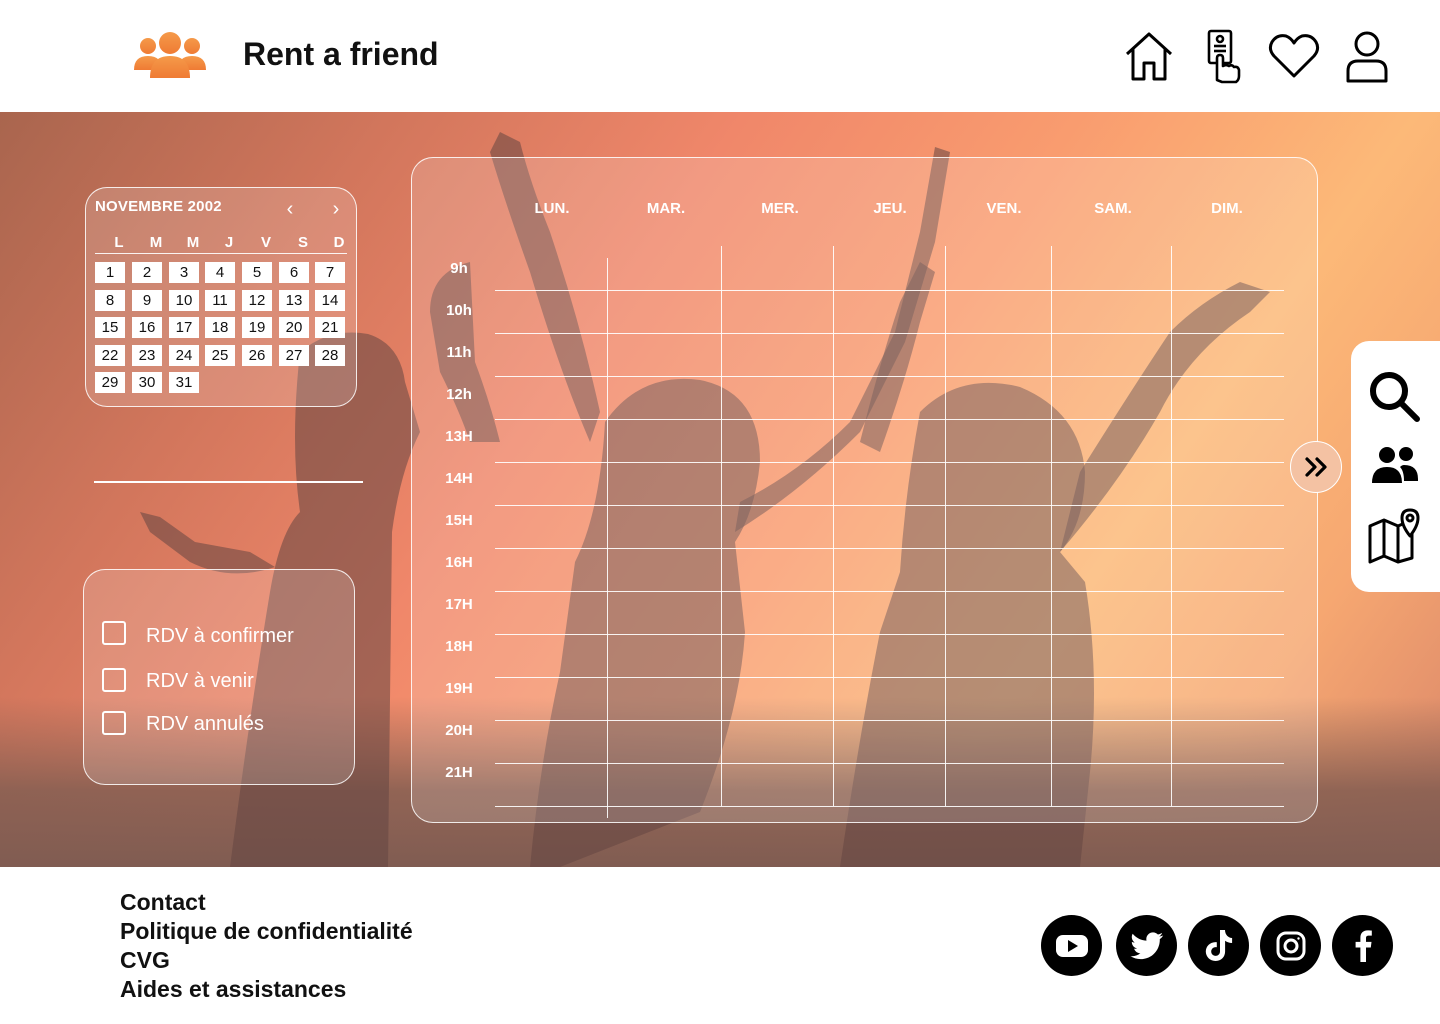 Image resolution: width=1440 pixels, height=1024 pixels. Describe the element at coordinates (110, 272) in the screenshot. I see `calendar-day: 1` at that location.